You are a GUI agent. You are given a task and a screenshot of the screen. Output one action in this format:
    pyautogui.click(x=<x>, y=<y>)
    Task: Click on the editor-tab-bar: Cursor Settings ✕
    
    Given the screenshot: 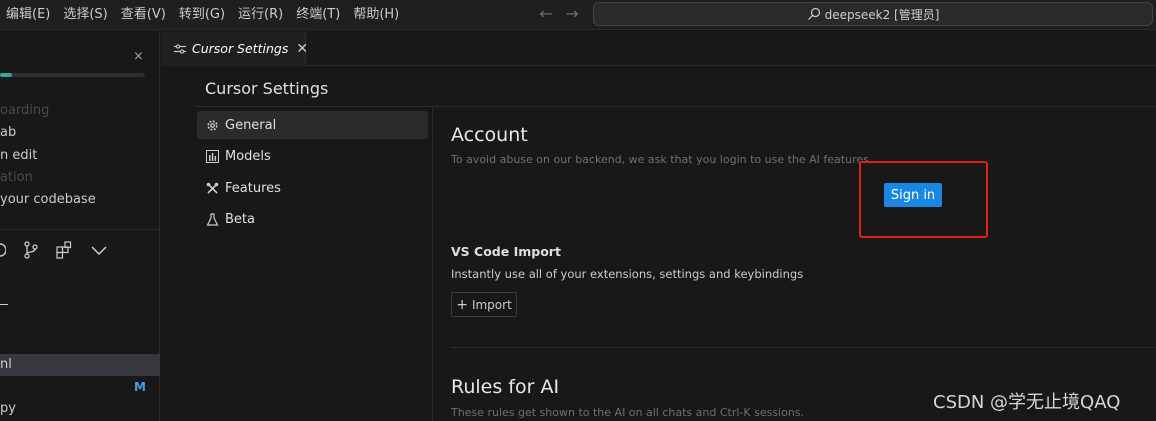 What is the action you would take?
    pyautogui.click(x=658, y=48)
    